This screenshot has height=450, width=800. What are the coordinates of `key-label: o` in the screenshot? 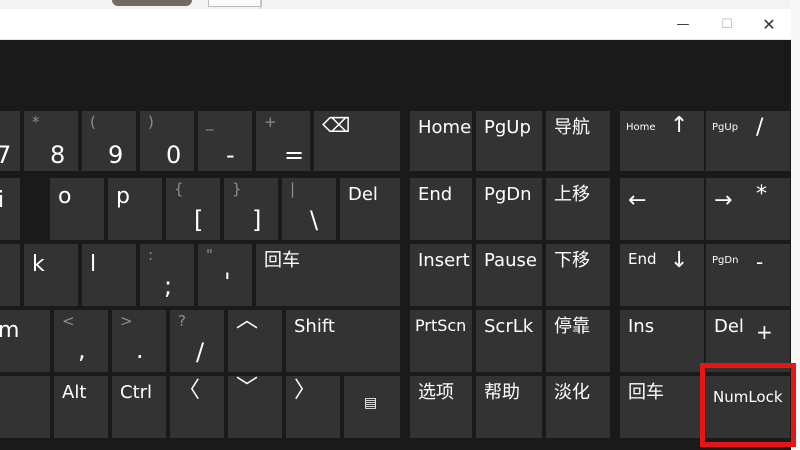 It's located at (65, 196).